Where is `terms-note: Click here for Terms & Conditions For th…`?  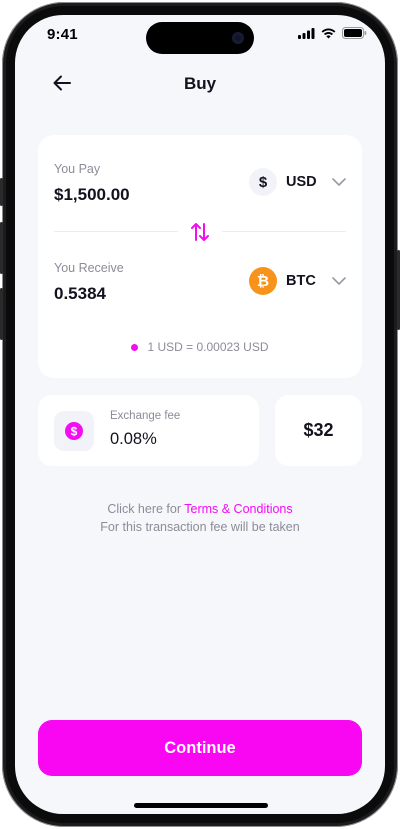 terms-note: Click here for Terms & Conditions For th… is located at coordinates (200, 518).